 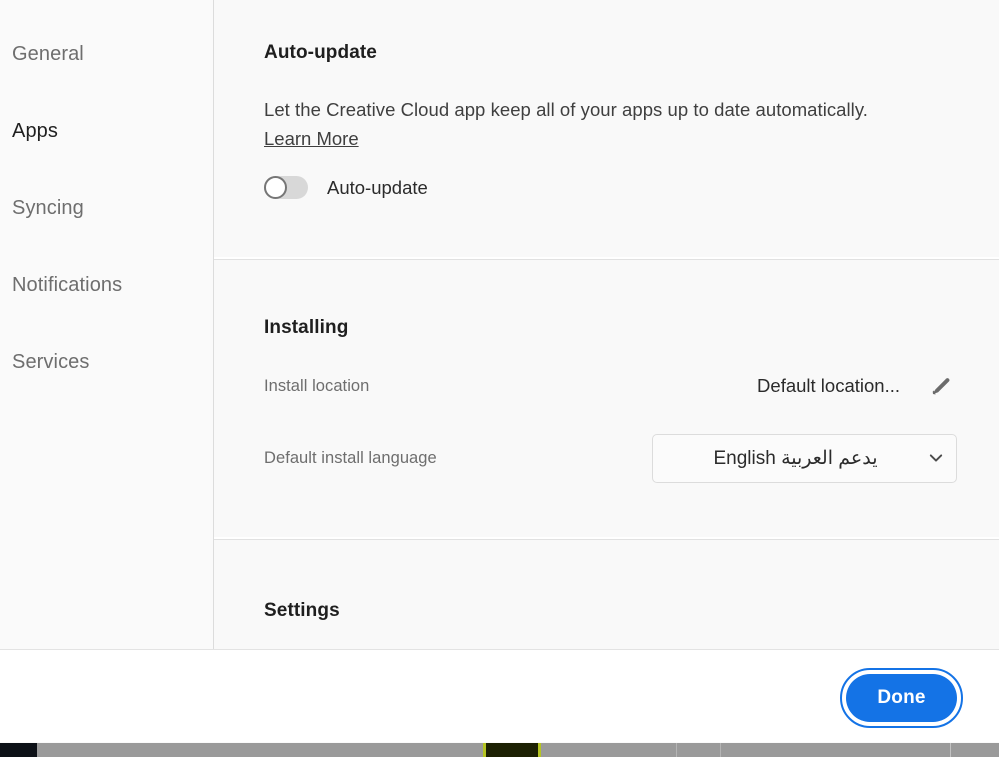 What do you see at coordinates (940, 386) in the screenshot?
I see `pencil-icon` at bounding box center [940, 386].